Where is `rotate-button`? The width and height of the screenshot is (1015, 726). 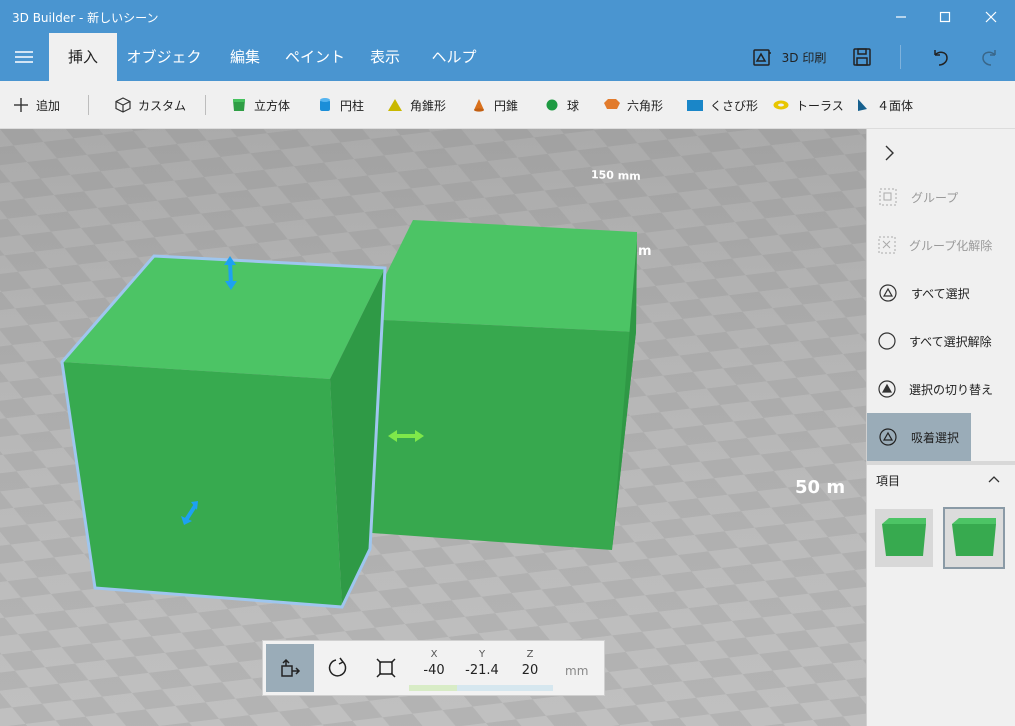 rotate-button is located at coordinates (338, 668).